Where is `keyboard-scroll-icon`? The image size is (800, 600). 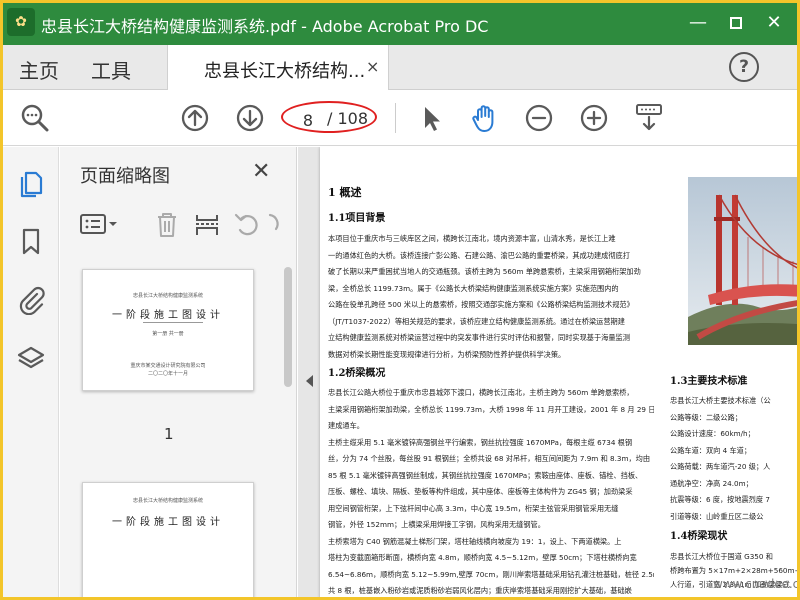 keyboard-scroll-icon is located at coordinates (649, 118).